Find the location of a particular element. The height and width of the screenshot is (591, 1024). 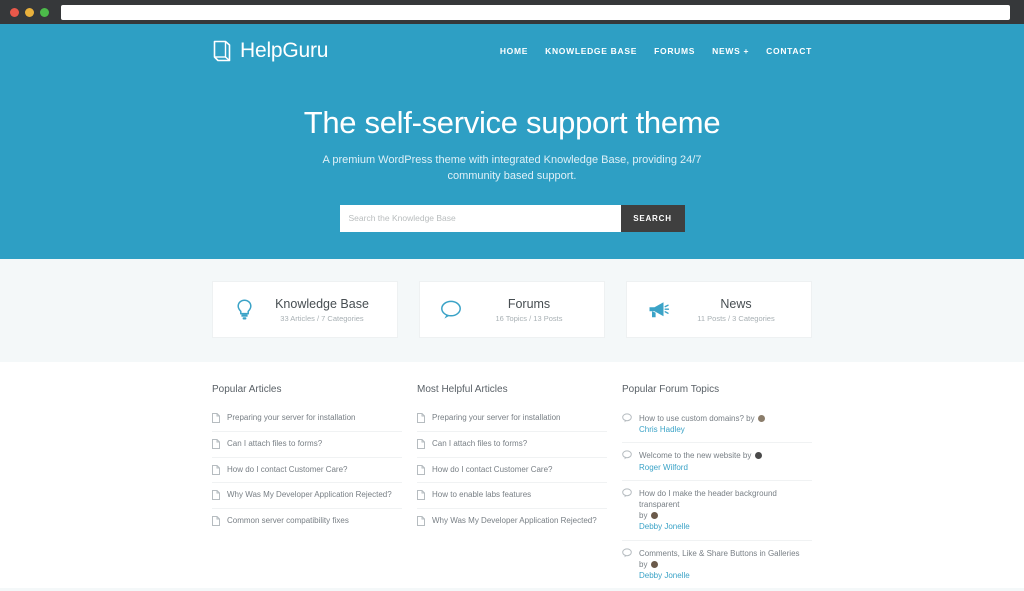

list-item: How to enable labs features is located at coordinates (512, 496).